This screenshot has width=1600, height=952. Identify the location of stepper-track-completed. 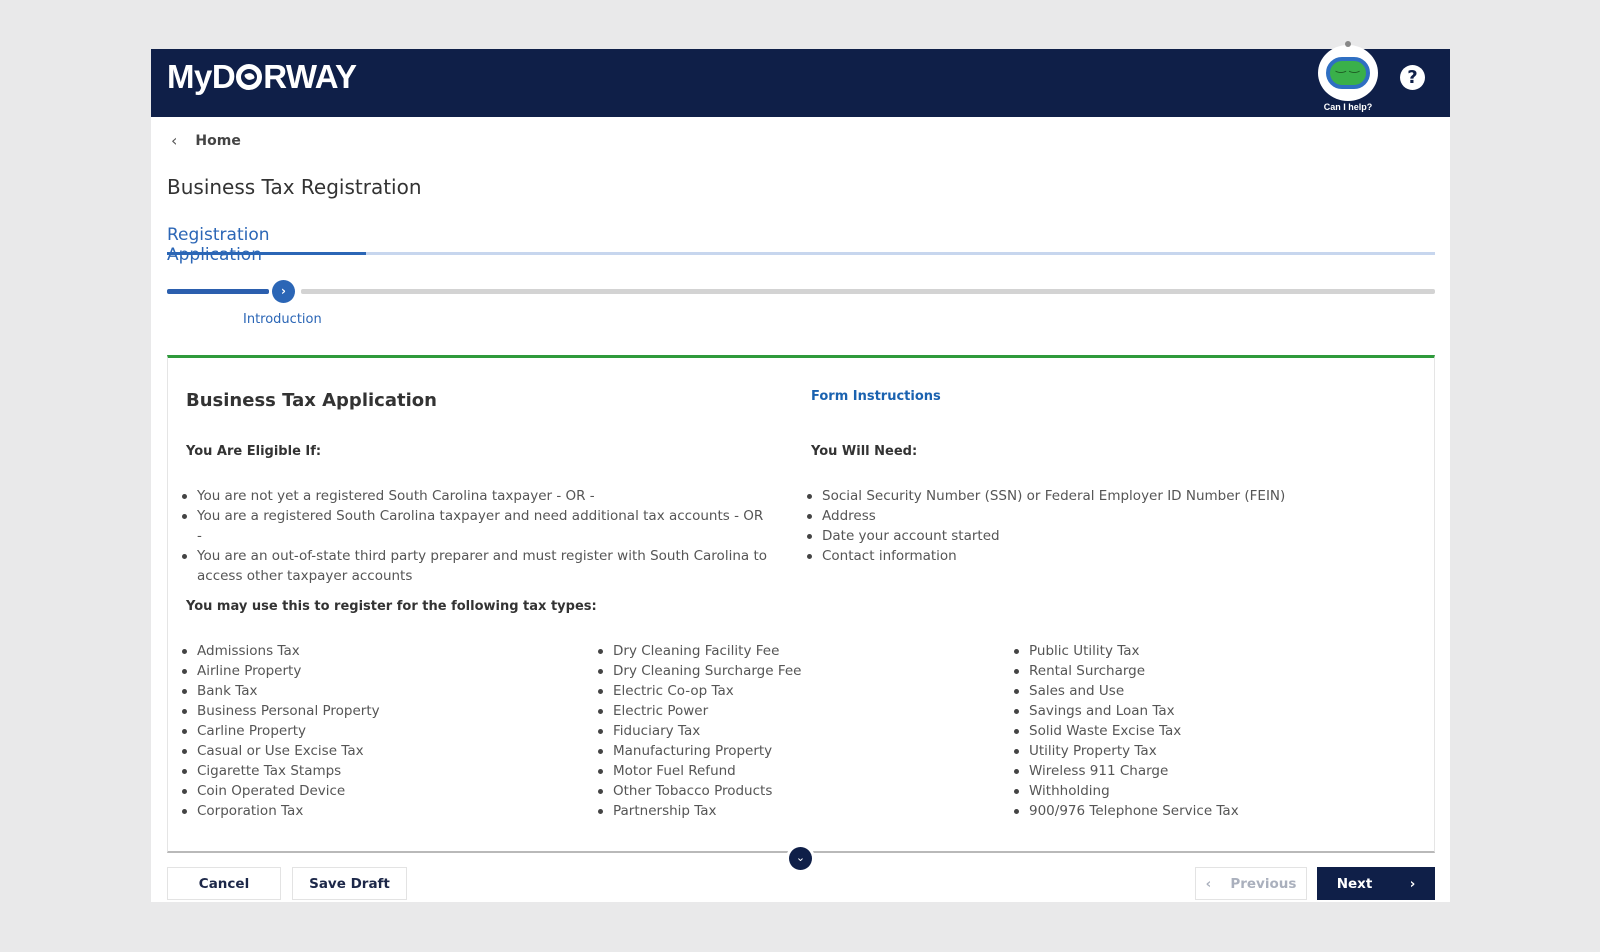
(218, 291).